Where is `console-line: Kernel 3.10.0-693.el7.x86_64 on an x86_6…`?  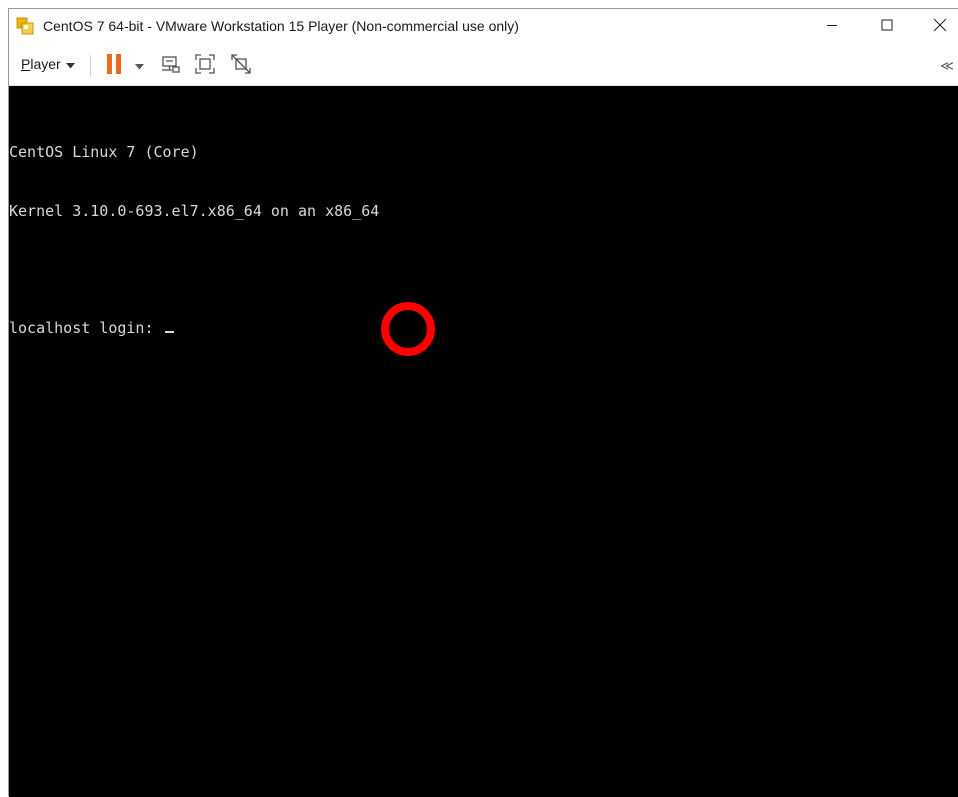
console-line: Kernel 3.10.0-693.el7.x86_64 on an x86_6… is located at coordinates (194, 210).